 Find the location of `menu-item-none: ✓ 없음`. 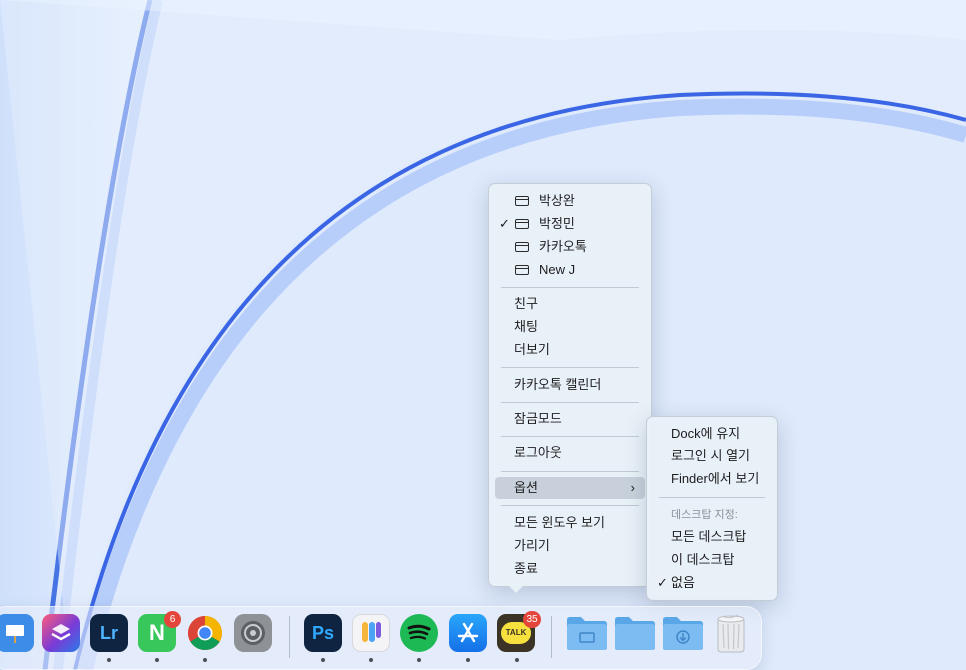

menu-item-none: ✓ 없음 is located at coordinates (711, 583).